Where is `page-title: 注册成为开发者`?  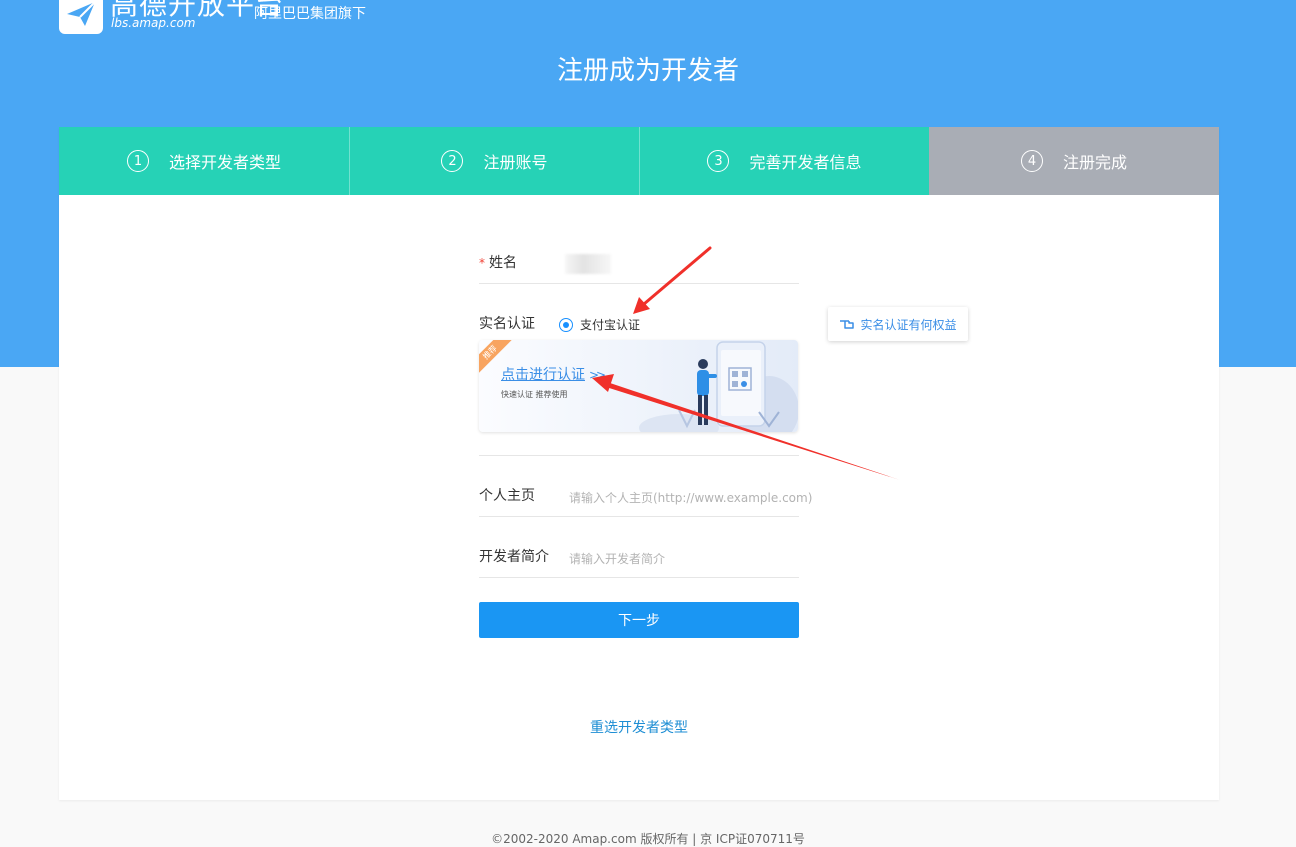 page-title: 注册成为开发者 is located at coordinates (647, 71).